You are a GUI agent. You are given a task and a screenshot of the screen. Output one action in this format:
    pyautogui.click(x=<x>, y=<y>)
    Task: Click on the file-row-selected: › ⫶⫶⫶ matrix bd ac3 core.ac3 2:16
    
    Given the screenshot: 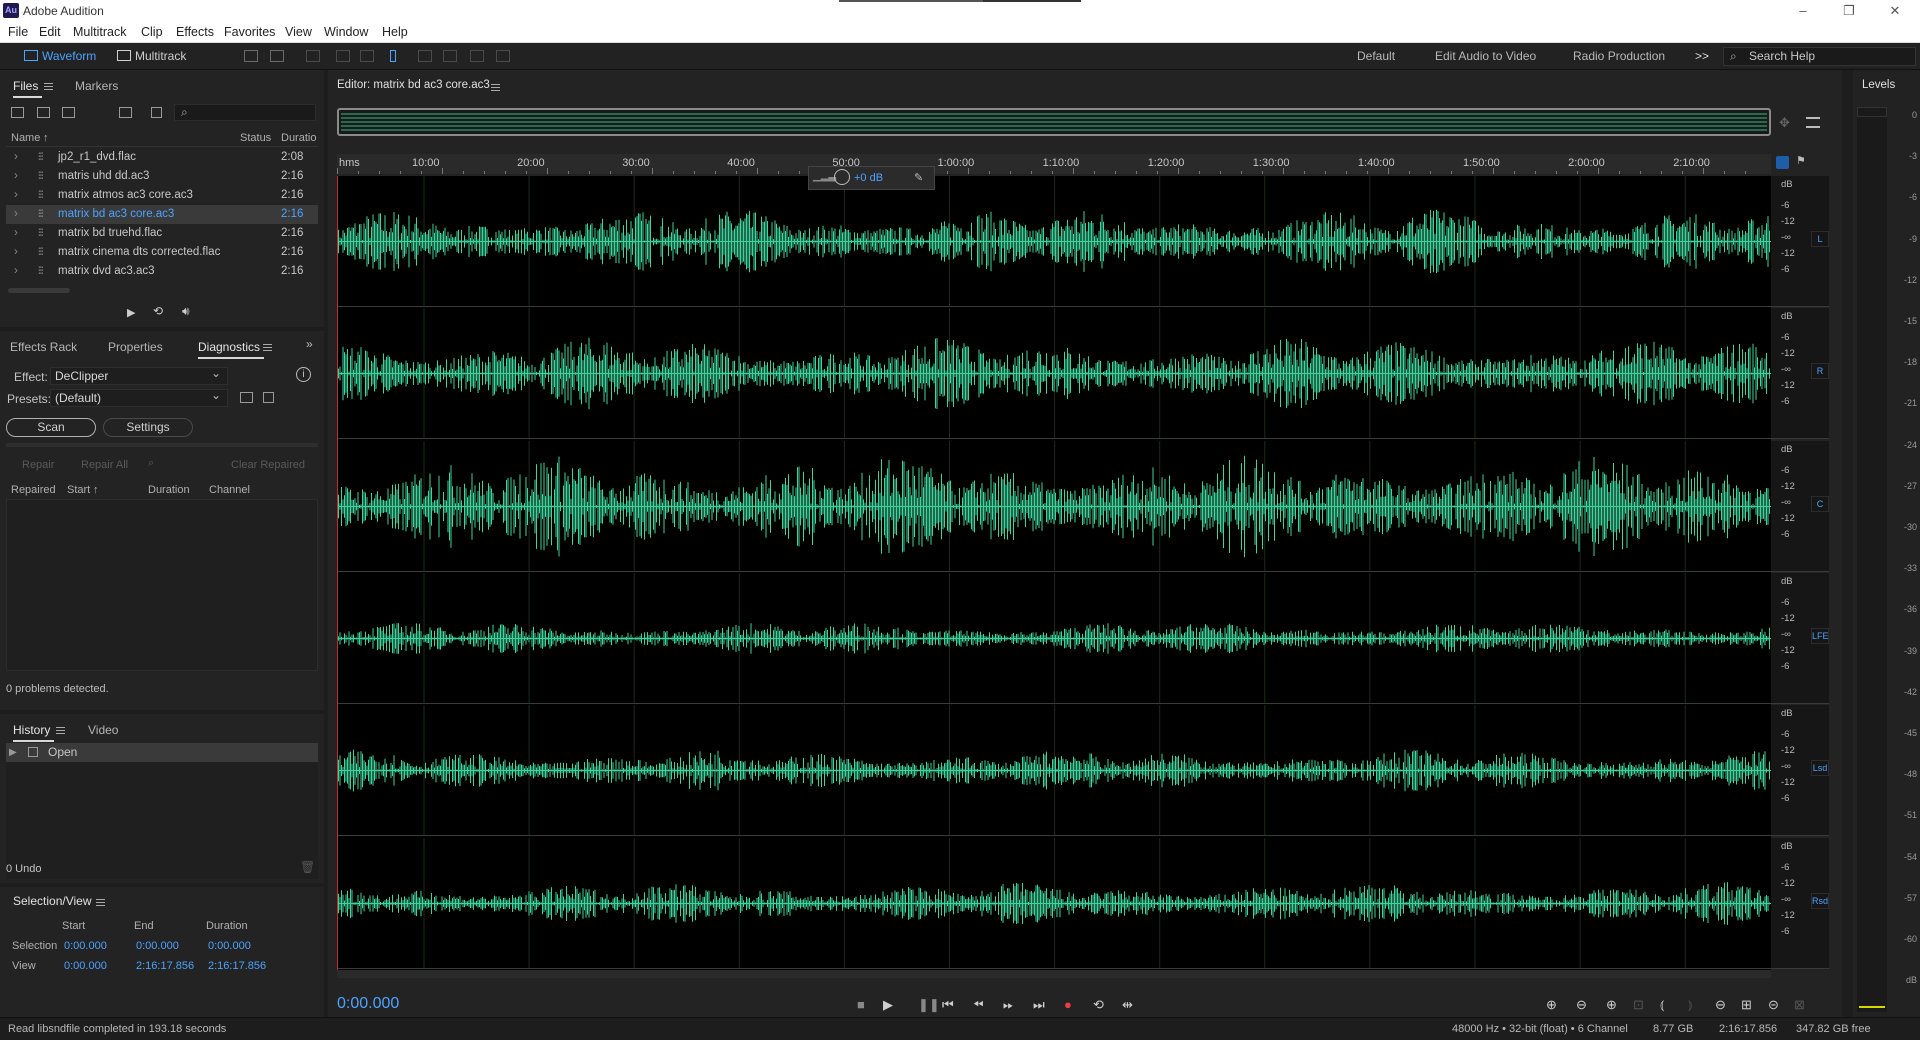 What is the action you would take?
    pyautogui.click(x=162, y=214)
    